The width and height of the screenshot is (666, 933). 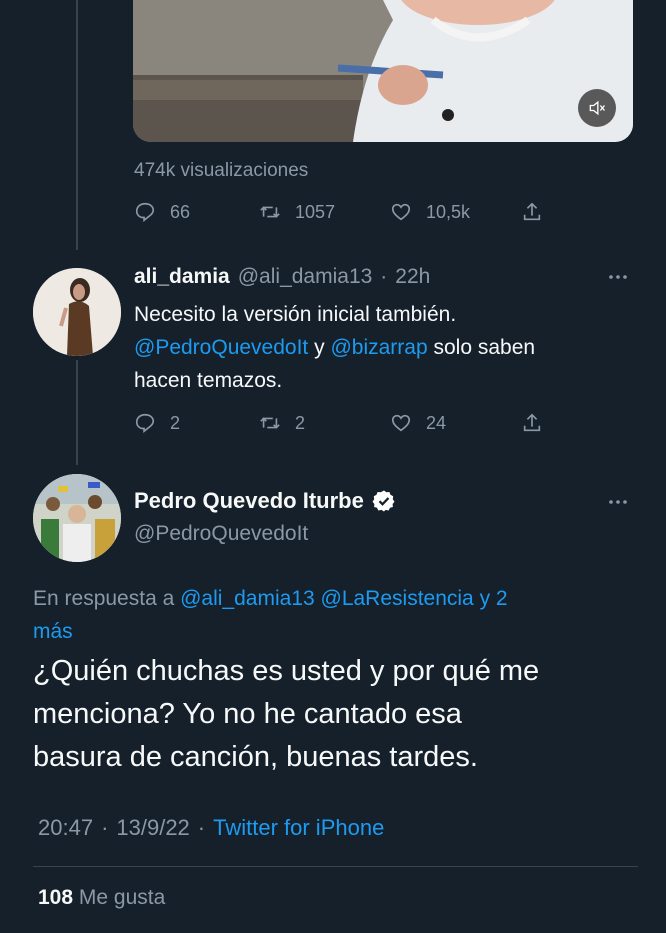 I want to click on reply-like-button: 24, so click(x=418, y=423).